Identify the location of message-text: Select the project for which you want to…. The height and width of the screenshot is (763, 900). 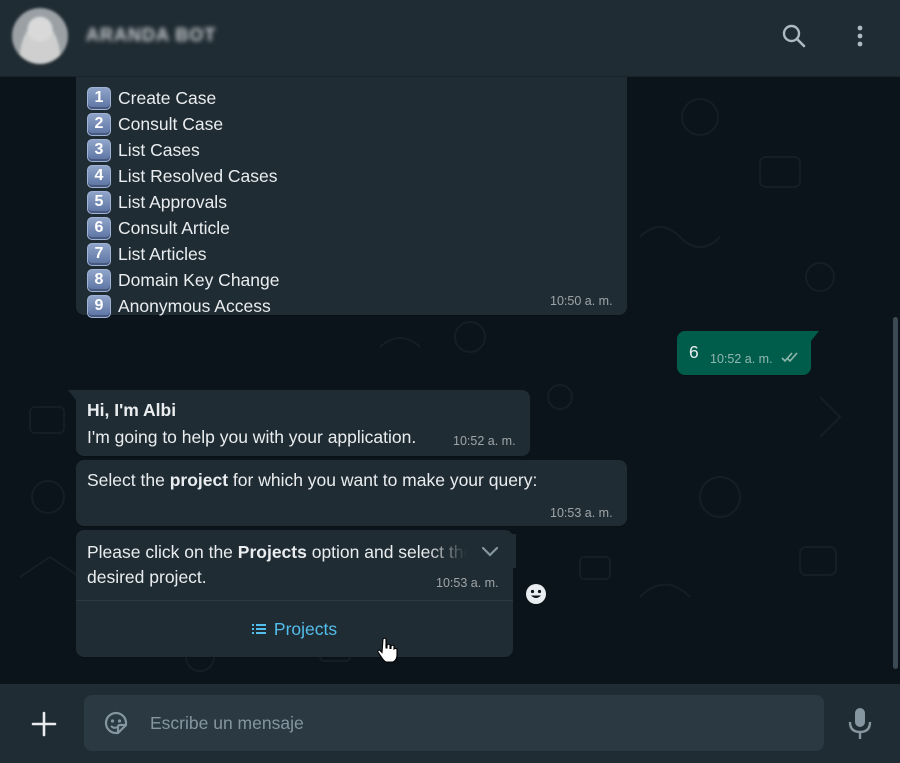
(312, 480).